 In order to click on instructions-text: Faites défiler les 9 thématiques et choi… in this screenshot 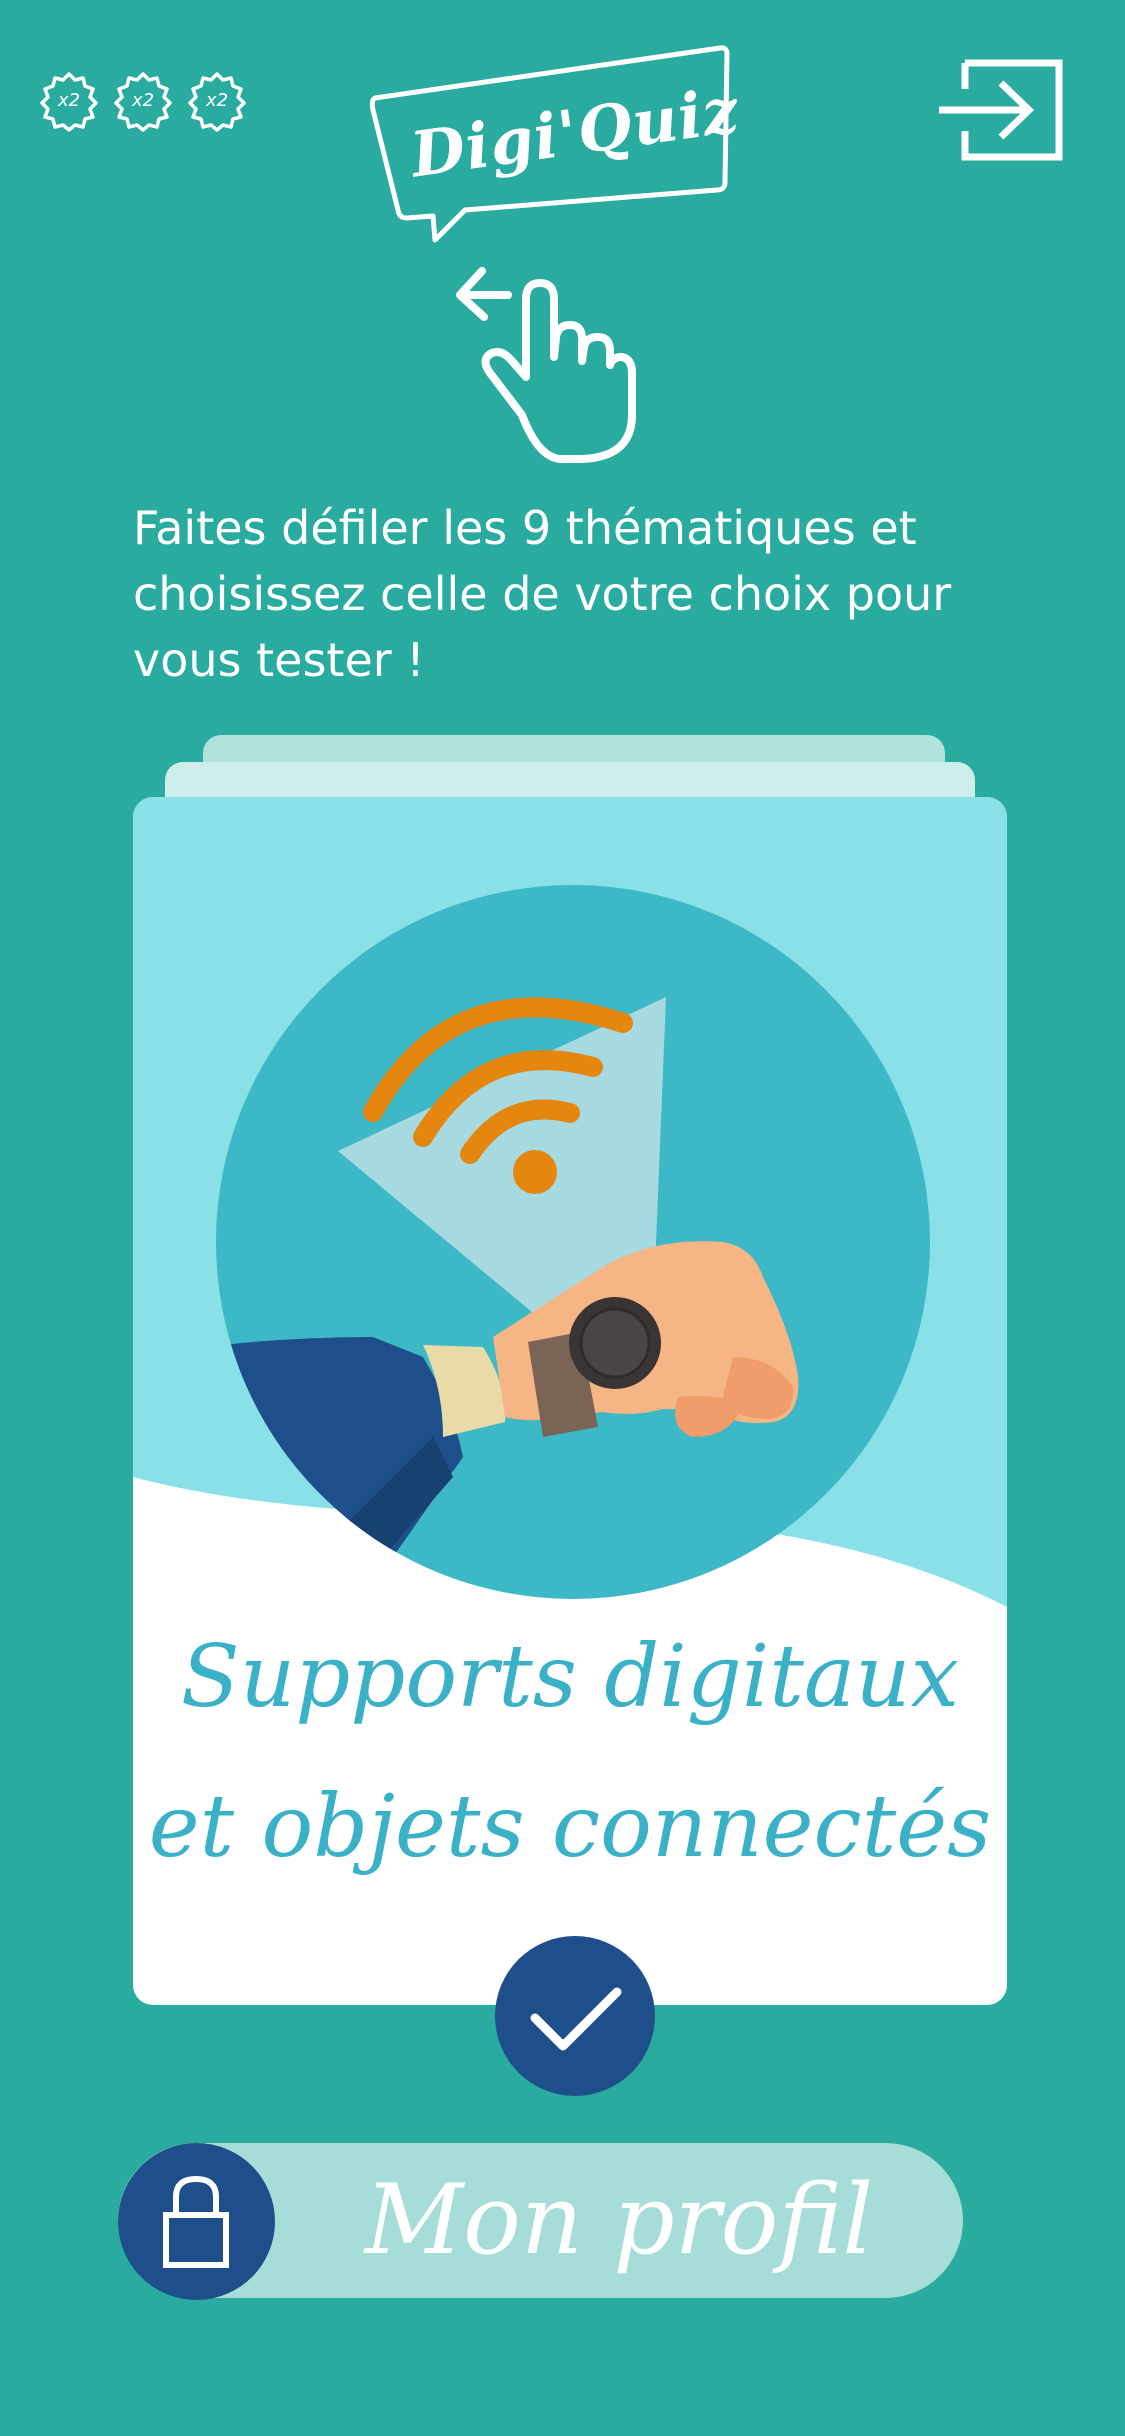, I will do `click(542, 594)`.